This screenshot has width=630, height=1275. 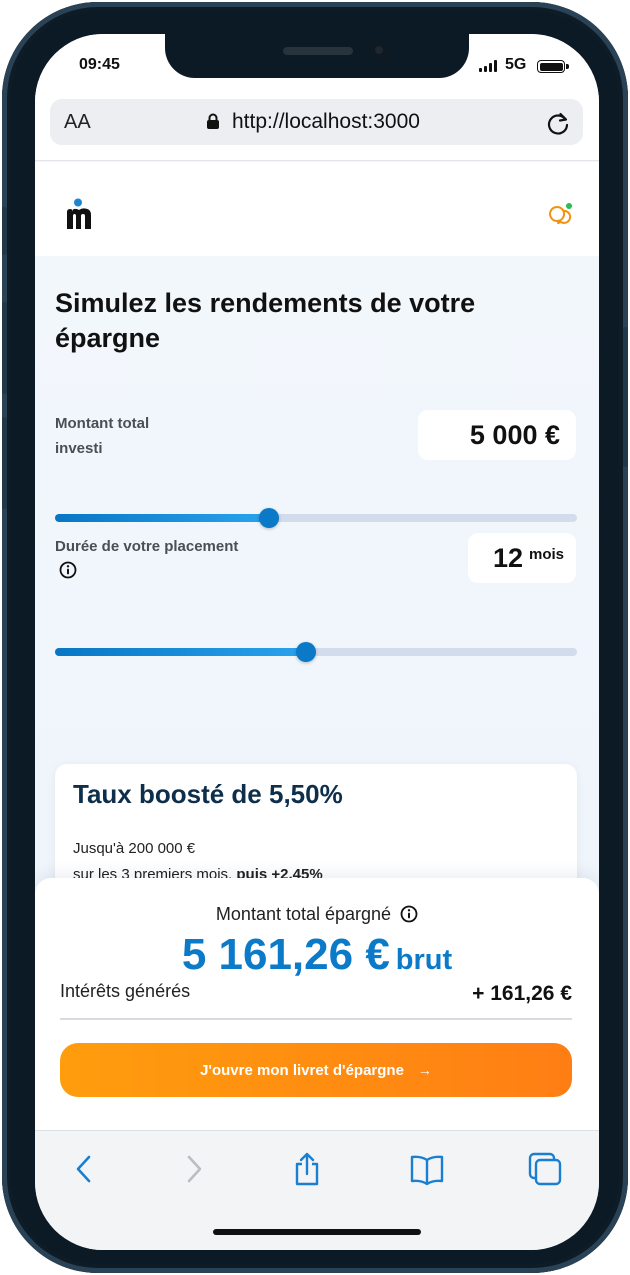 I want to click on notch, so click(x=317, y=56).